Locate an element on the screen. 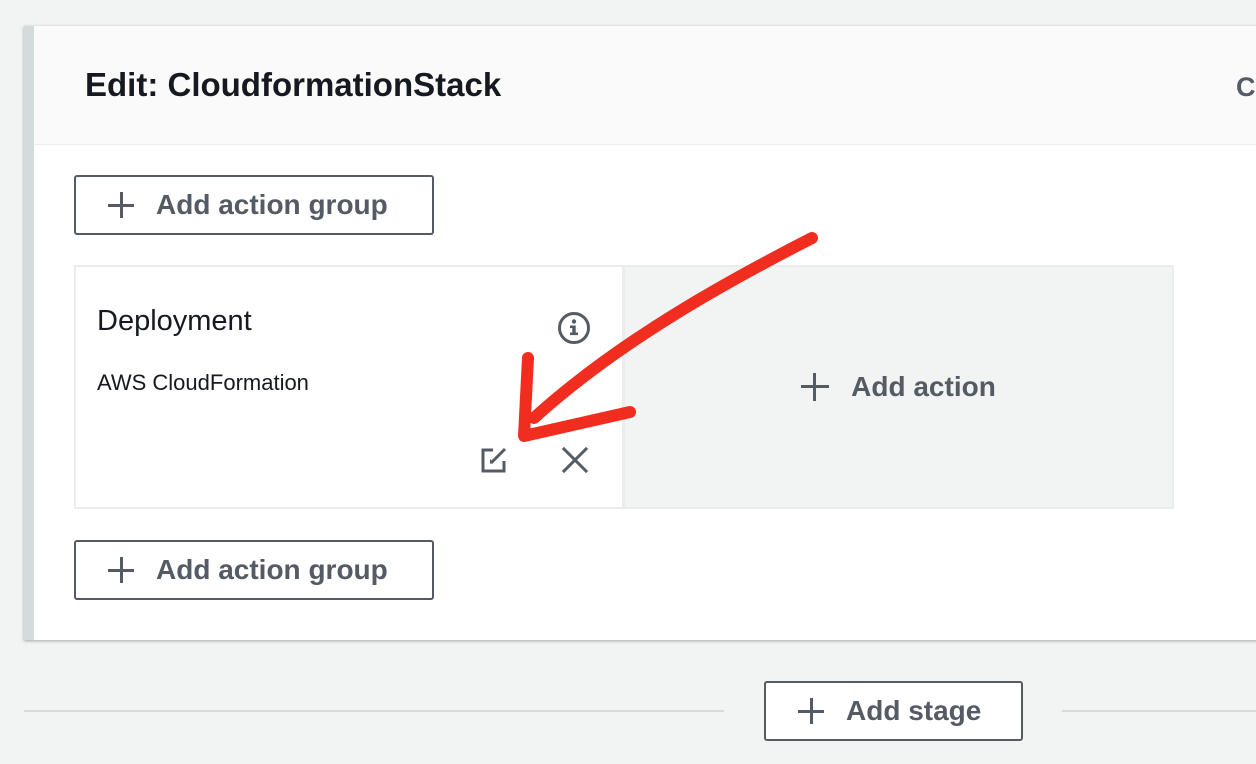  action-card-deployment: Deployment AWS CloudFormation is located at coordinates (349, 387).